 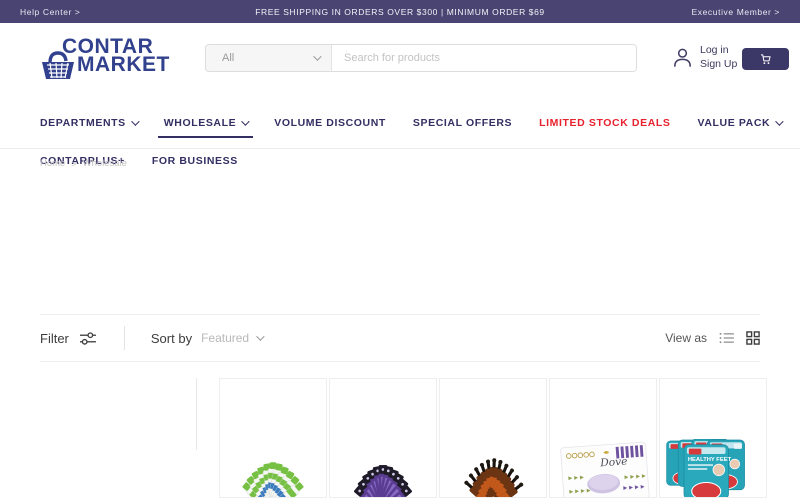 I want to click on user-icon, so click(x=682, y=57).